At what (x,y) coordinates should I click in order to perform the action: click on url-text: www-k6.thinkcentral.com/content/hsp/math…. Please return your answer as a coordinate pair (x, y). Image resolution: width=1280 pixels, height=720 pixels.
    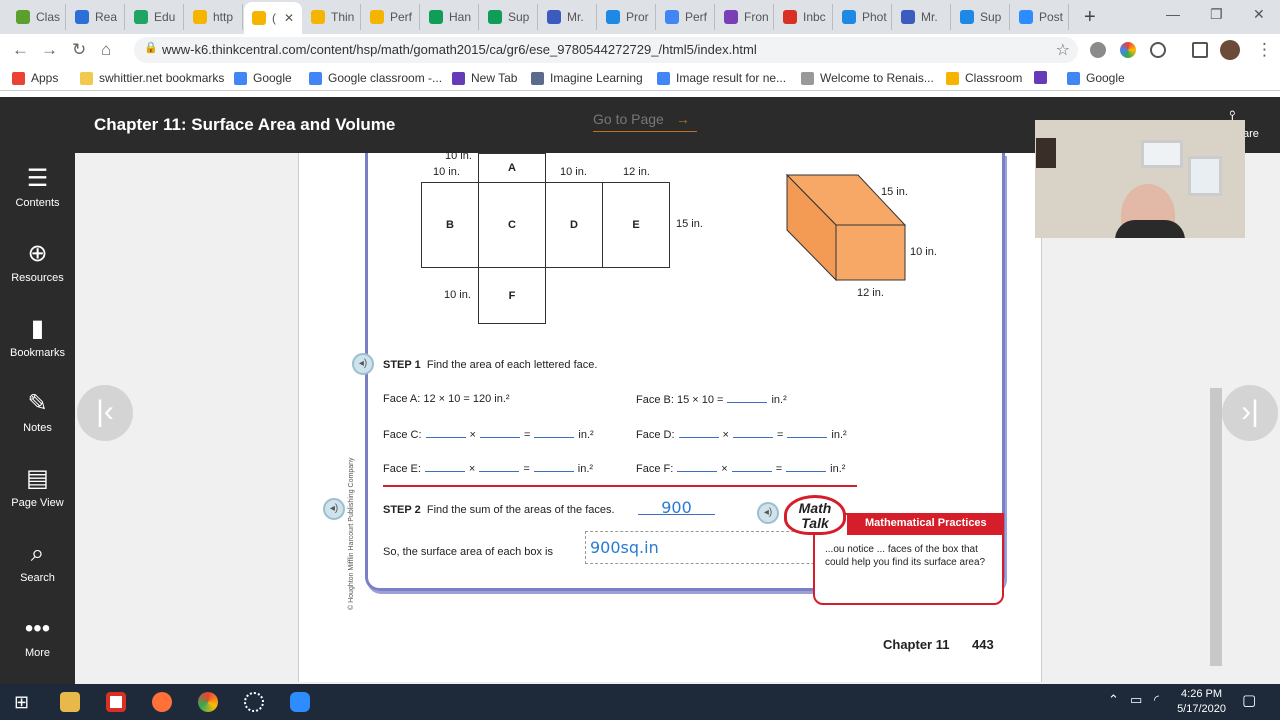
    Looking at the image, I should click on (459, 49).